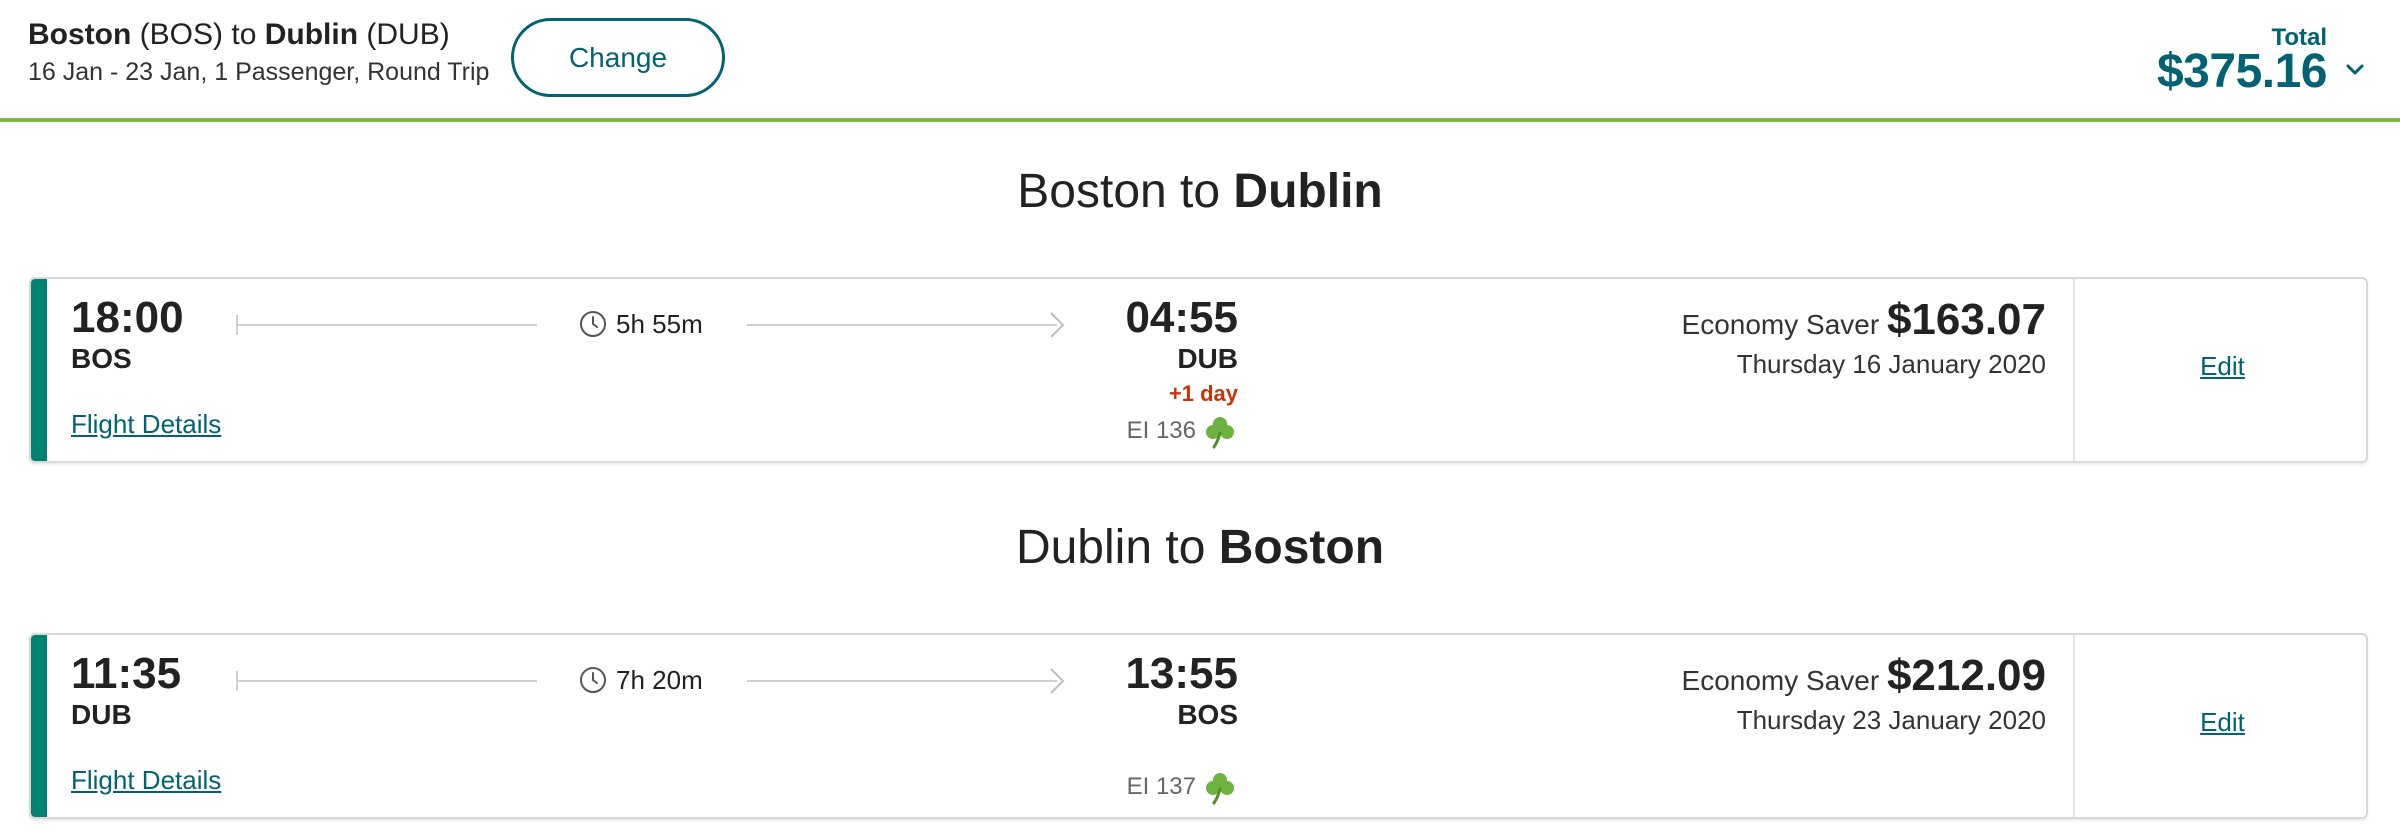 The height and width of the screenshot is (832, 2400). What do you see at coordinates (1203, 393) in the screenshot?
I see `next-day-indicator: +1 day` at bounding box center [1203, 393].